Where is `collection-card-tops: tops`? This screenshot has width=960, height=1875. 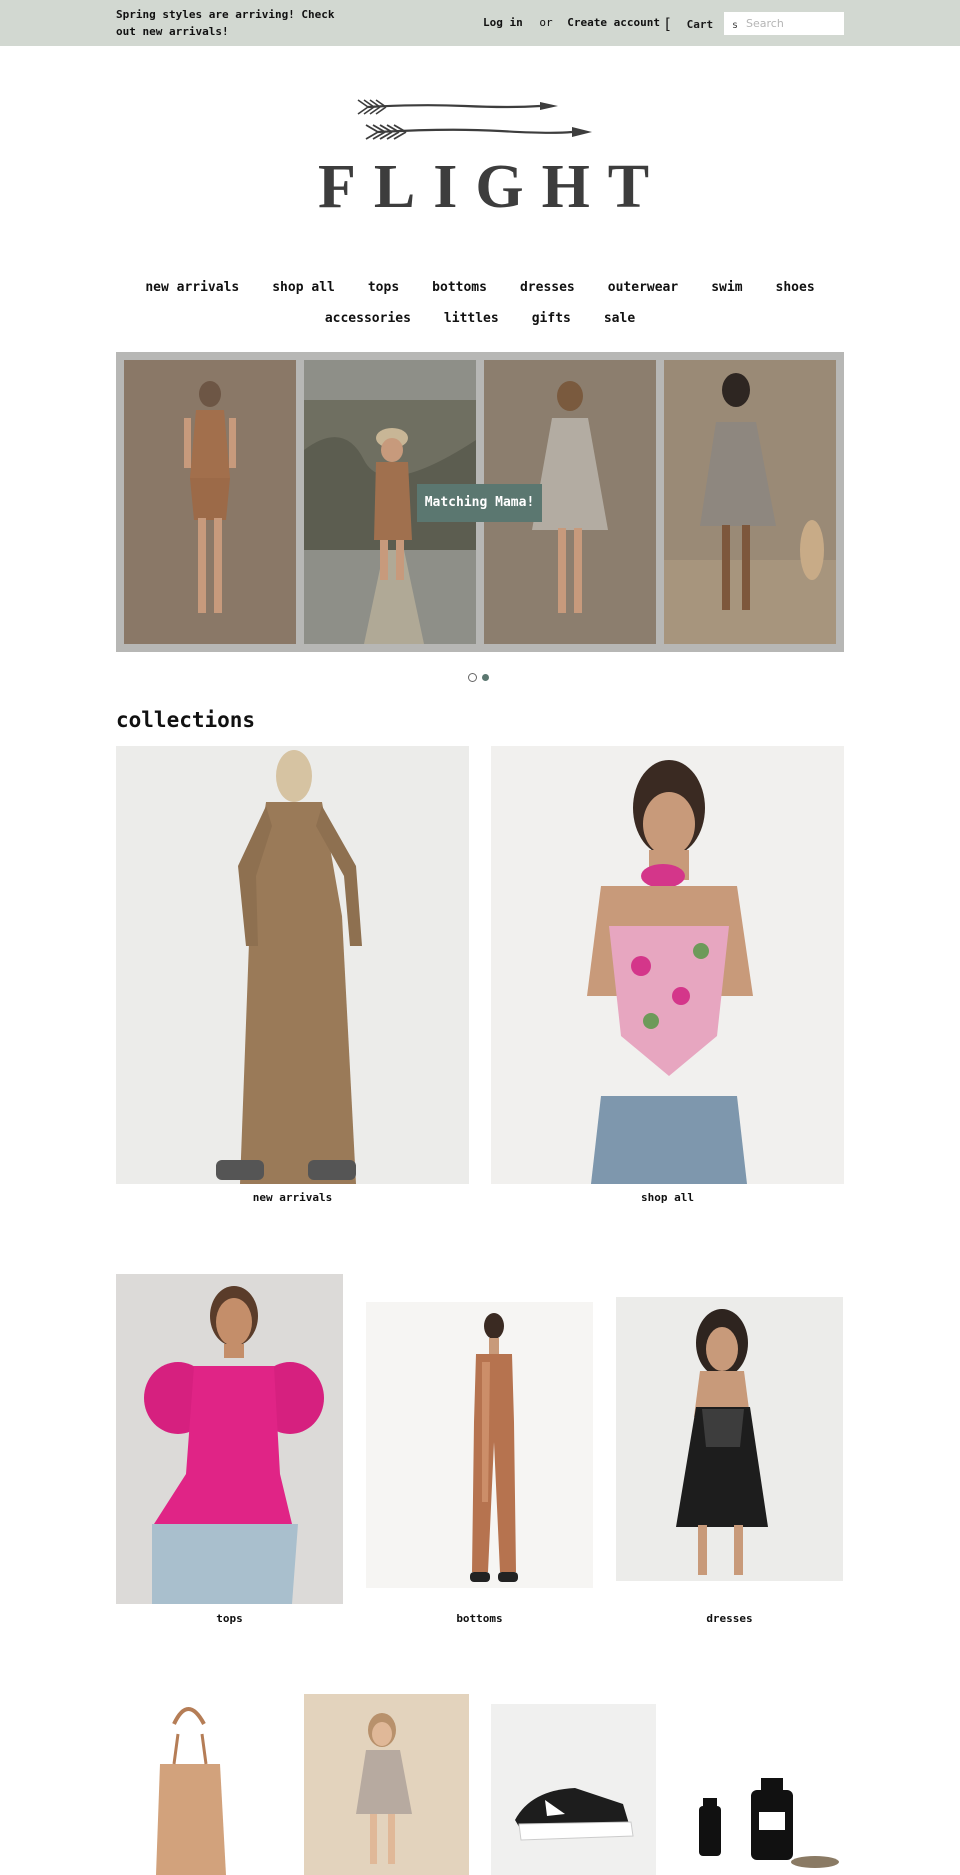
collection-card-tops: tops is located at coordinates (229, 1454).